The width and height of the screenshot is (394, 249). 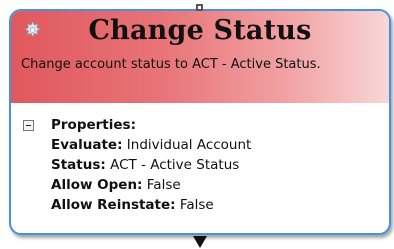 I want to click on property-value: Individual Account, so click(x=189, y=145).